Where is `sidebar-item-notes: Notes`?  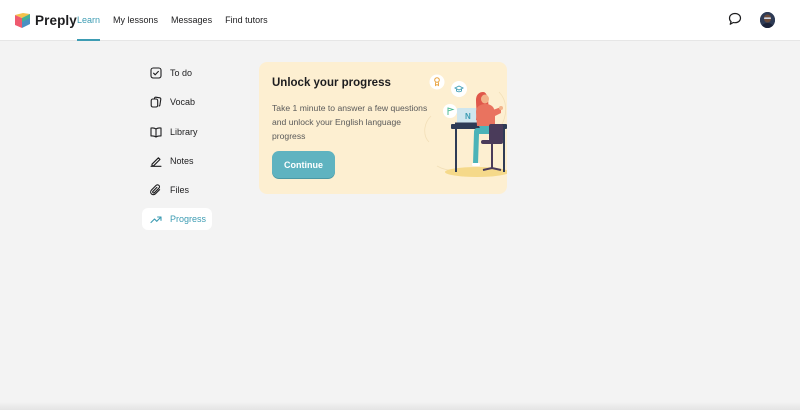 sidebar-item-notes: Notes is located at coordinates (178, 161).